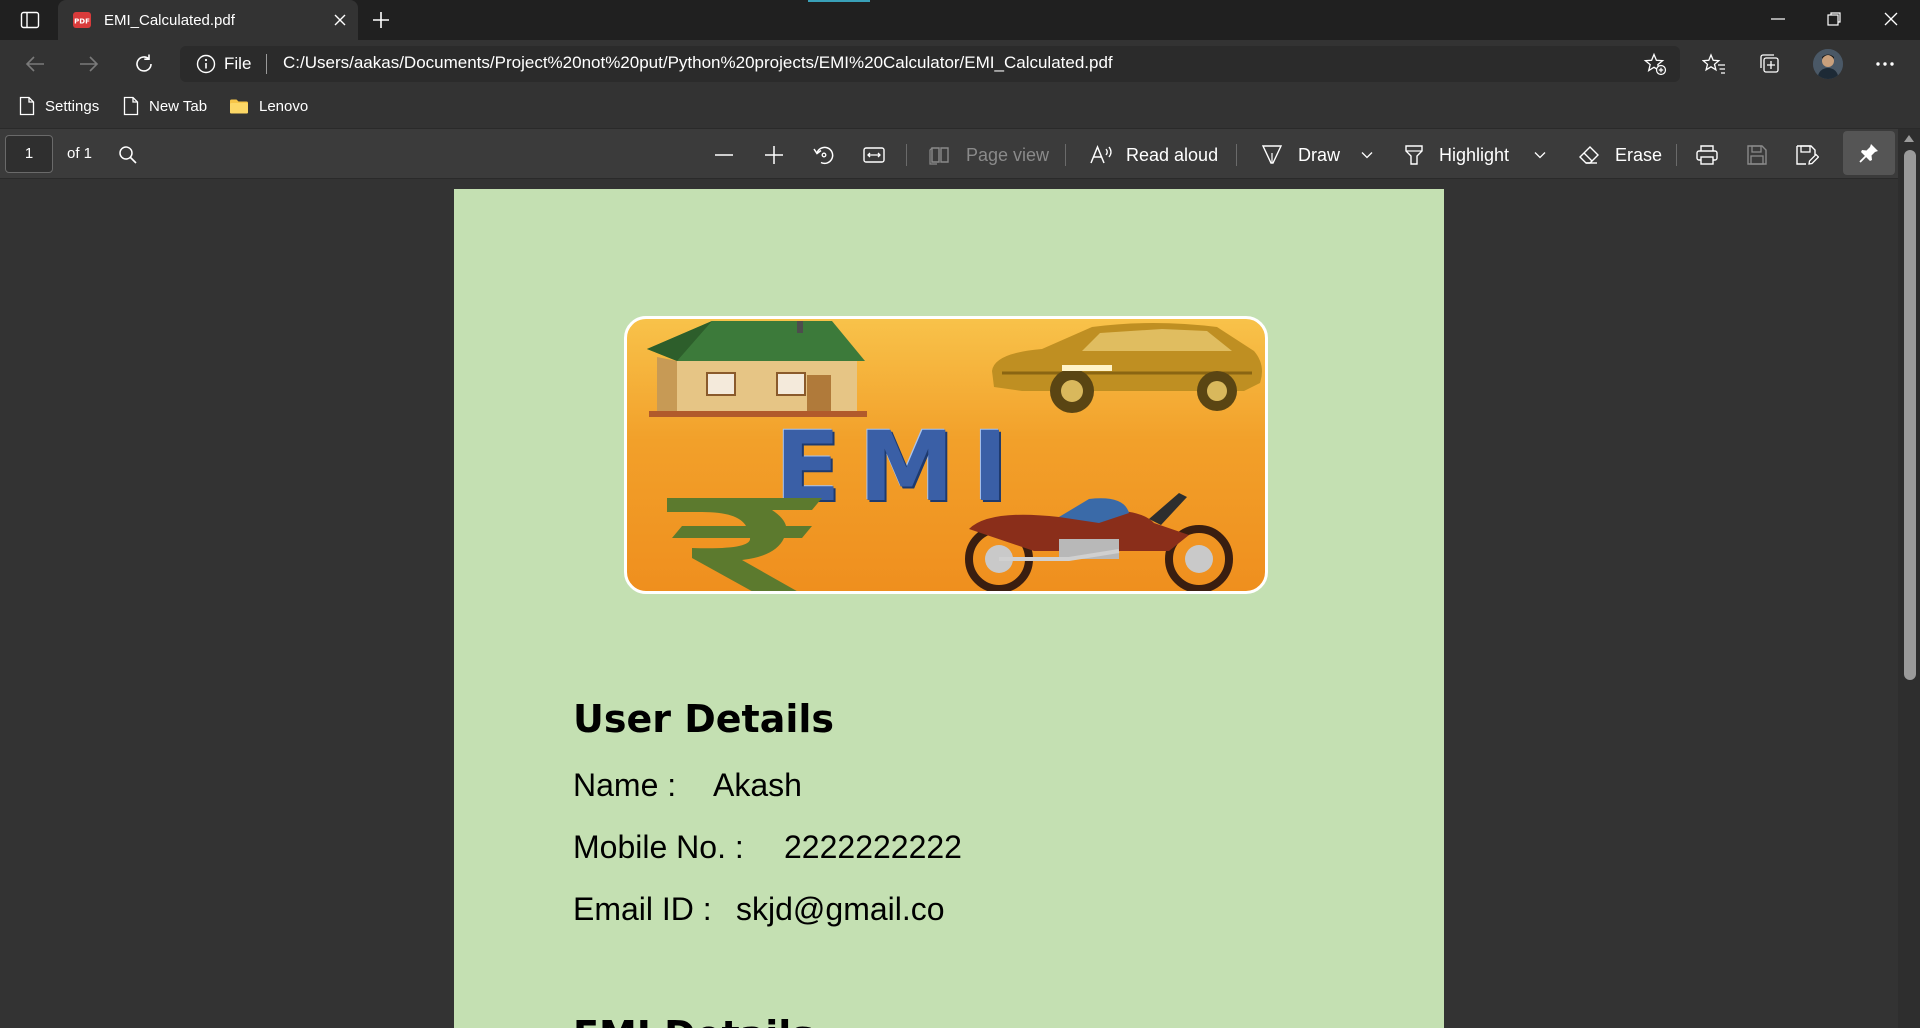 The width and height of the screenshot is (1920, 1028). I want to click on favorites-icon, so click(1714, 64).